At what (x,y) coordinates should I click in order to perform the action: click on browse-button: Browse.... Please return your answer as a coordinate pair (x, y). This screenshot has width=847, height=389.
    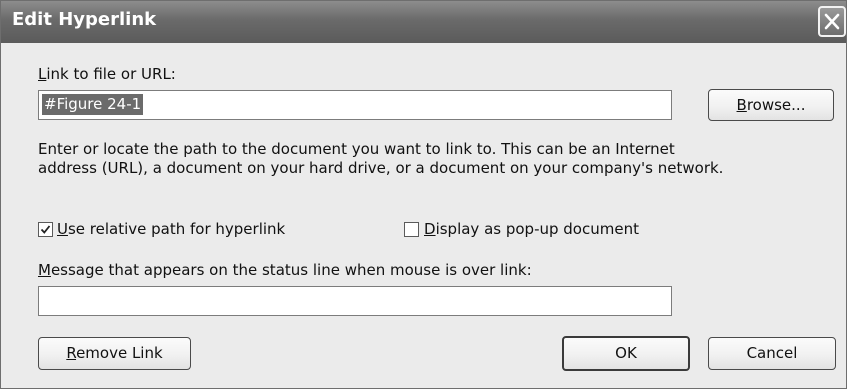
    Looking at the image, I should click on (771, 105).